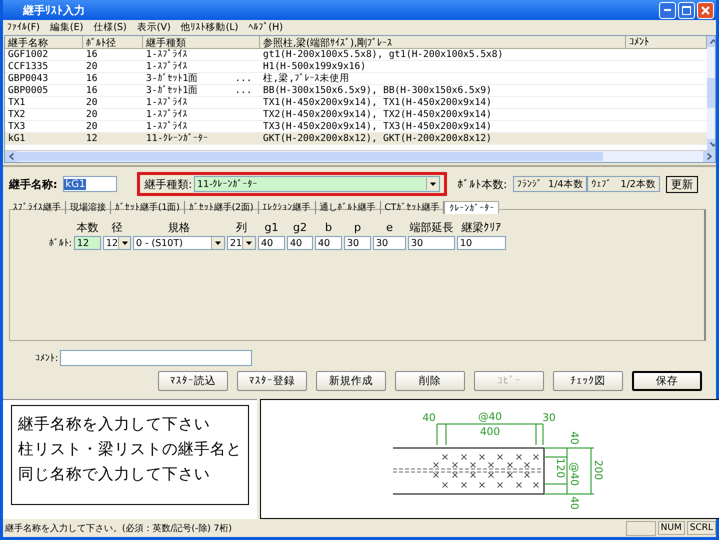 Image resolution: width=719 pixels, height=540 pixels. What do you see at coordinates (356, 79) in the screenshot?
I see `table-row: GBP0043 16 3-ｶﾞｾｯﾄ1面 ... 柱,梁,ﾌﾞﾚｰｽ未使用` at bounding box center [356, 79].